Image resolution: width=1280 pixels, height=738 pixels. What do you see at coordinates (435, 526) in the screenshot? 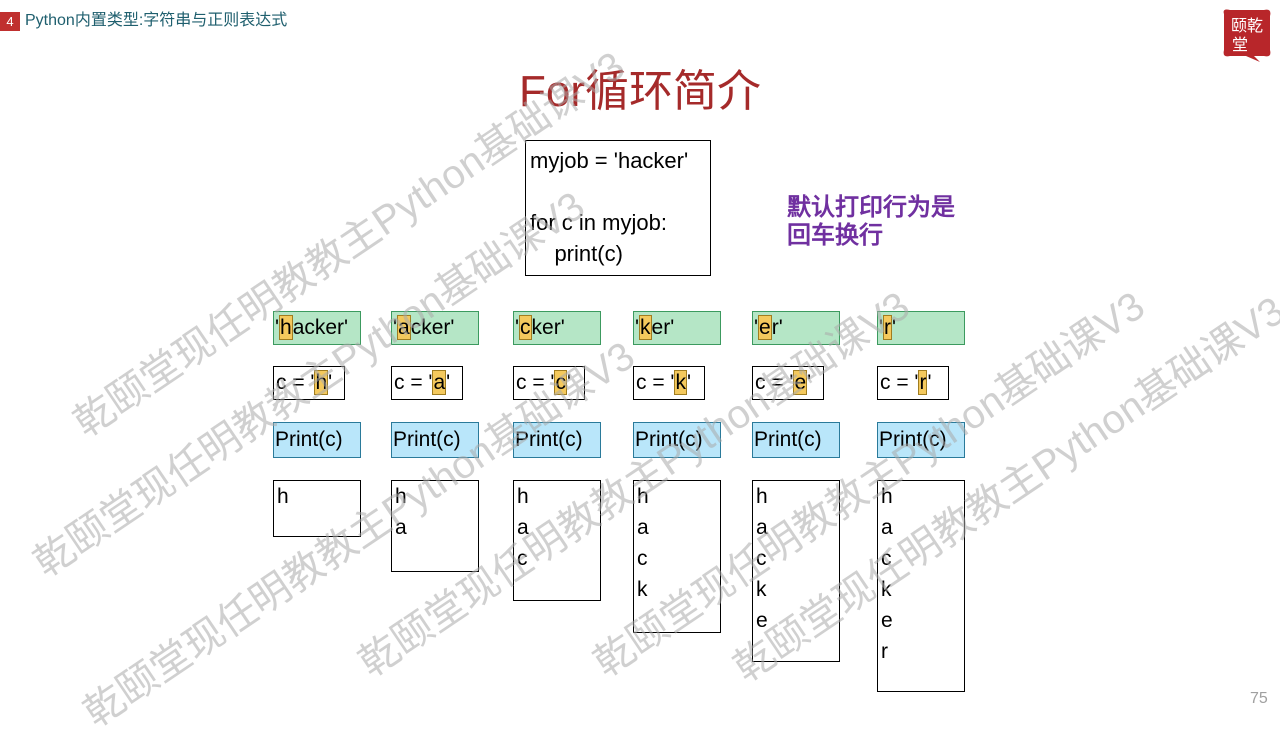
I see `output-box: ha` at bounding box center [435, 526].